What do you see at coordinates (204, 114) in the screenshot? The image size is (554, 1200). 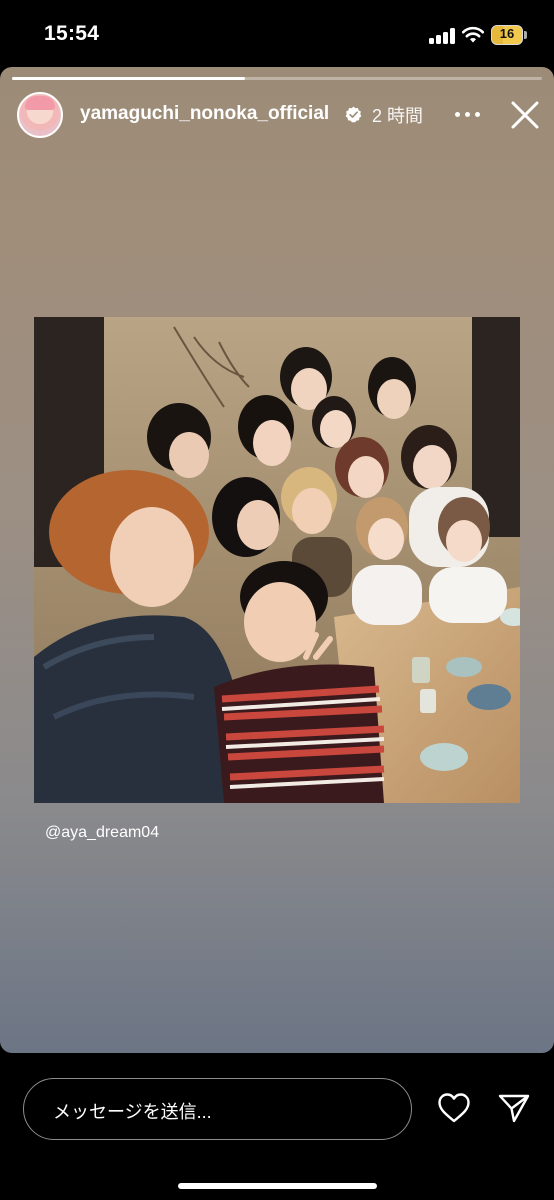 I see `story-username: yamaguchi_nonoka_official` at bounding box center [204, 114].